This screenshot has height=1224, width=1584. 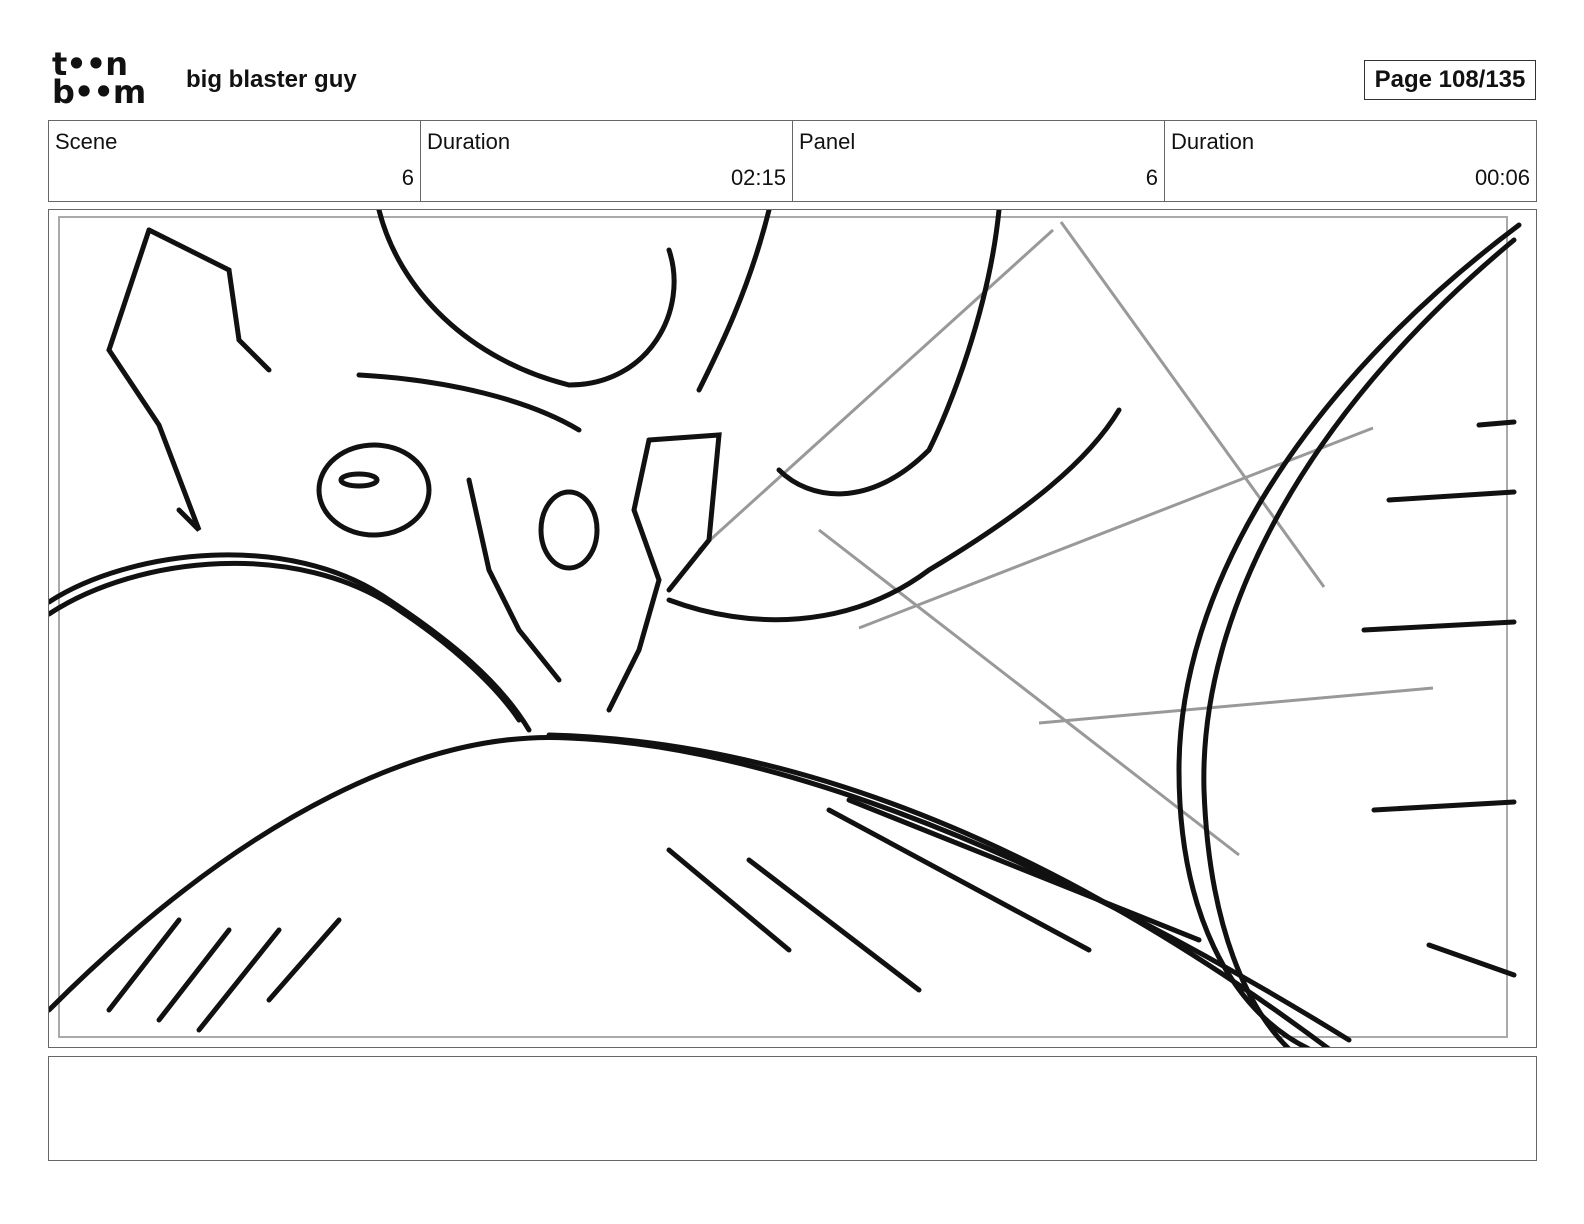 What do you see at coordinates (271, 79) in the screenshot?
I see `project-title: big blaster guy` at bounding box center [271, 79].